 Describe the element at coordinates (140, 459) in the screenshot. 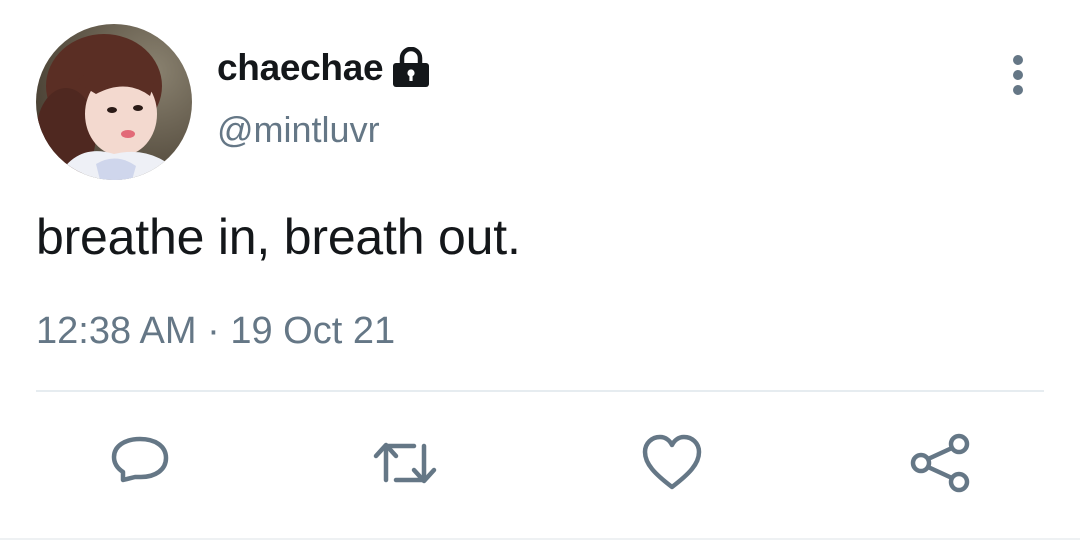

I see `reply-icon` at that location.